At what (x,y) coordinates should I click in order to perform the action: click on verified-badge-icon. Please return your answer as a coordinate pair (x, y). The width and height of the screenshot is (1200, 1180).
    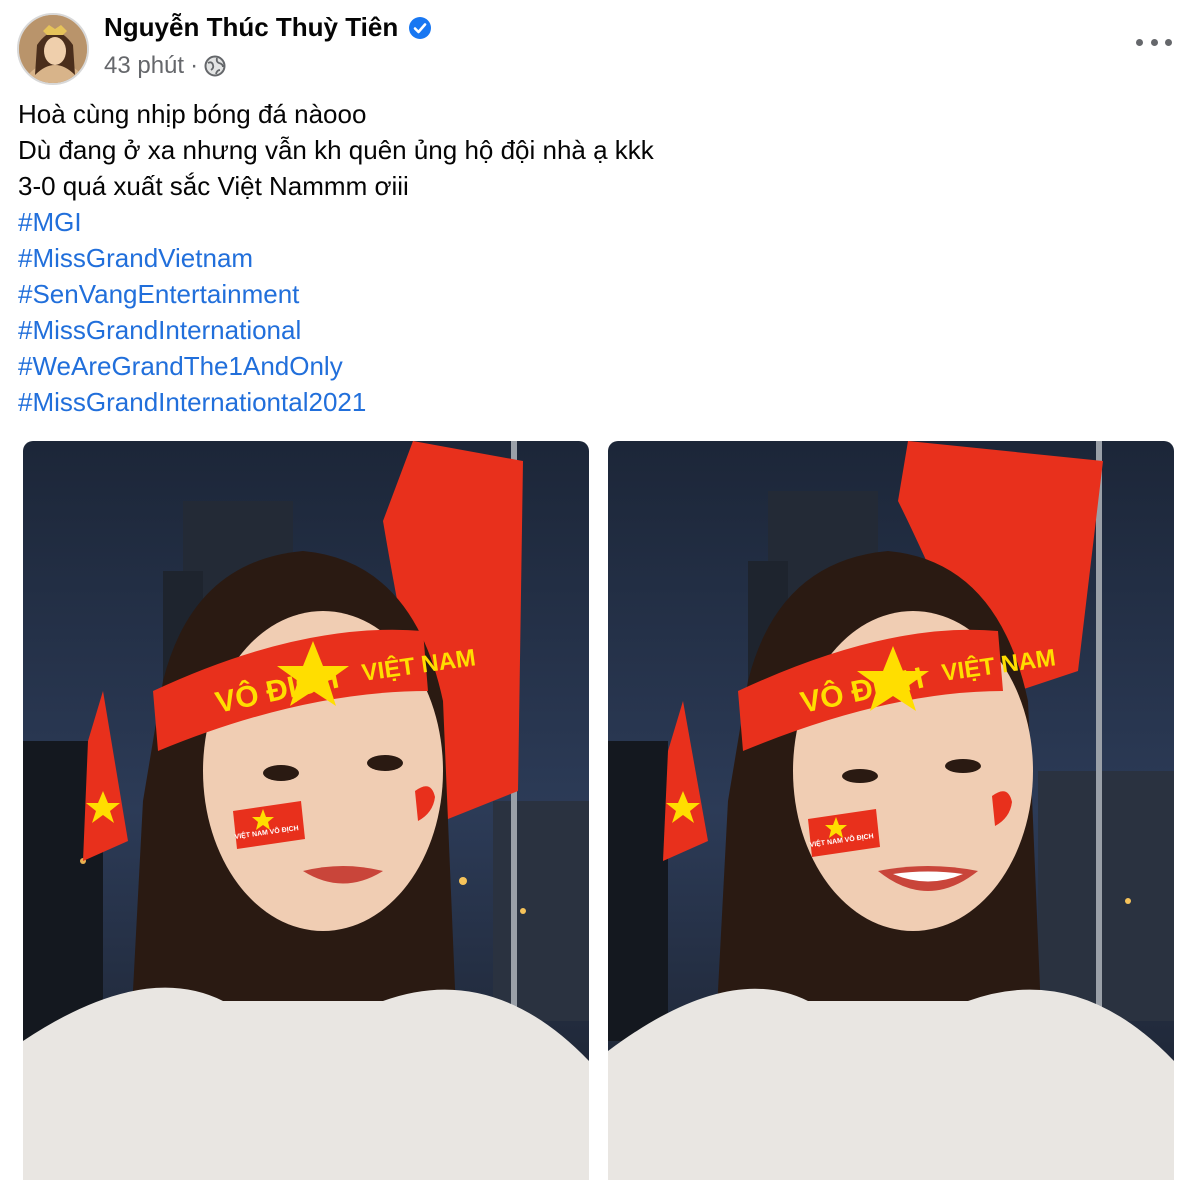
    Looking at the image, I should click on (420, 28).